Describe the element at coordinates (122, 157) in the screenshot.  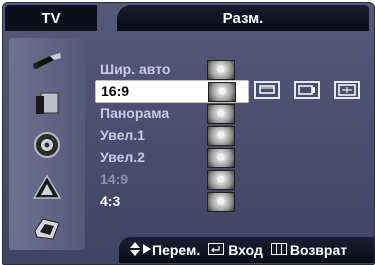
I see `menu-item-label: Увел.2` at that location.